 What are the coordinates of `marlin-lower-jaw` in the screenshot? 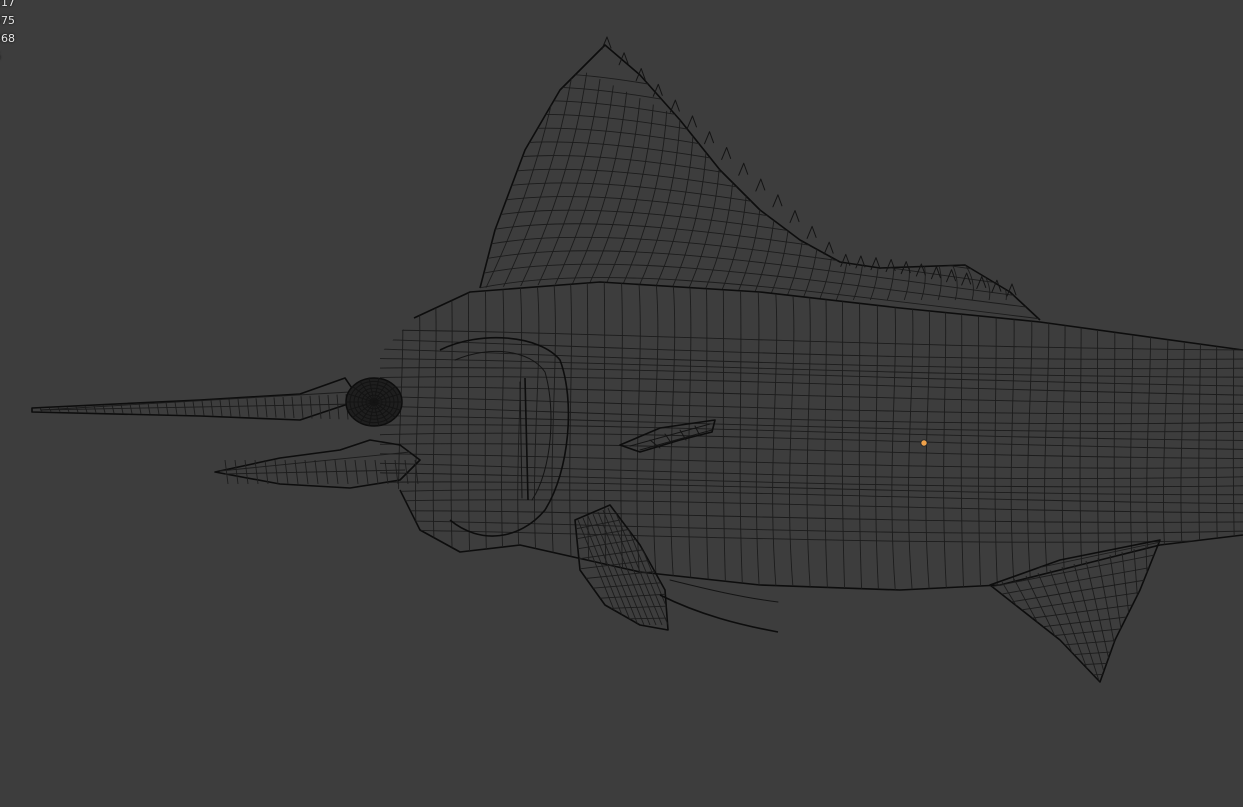 It's located at (317, 464).